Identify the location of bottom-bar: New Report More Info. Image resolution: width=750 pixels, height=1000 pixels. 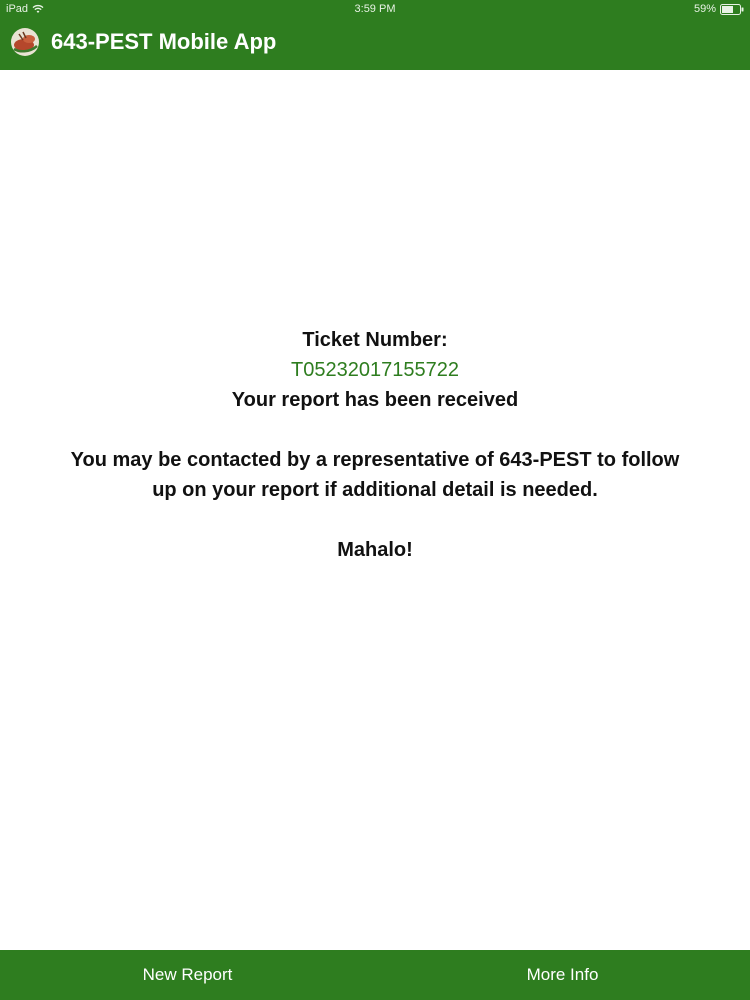
(375, 975).